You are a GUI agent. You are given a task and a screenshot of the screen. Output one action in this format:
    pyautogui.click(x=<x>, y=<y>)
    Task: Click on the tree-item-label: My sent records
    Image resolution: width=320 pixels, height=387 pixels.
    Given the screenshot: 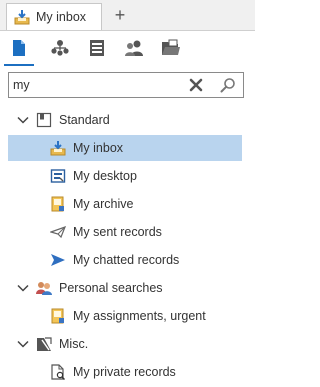 What is the action you would take?
    pyautogui.click(x=117, y=232)
    